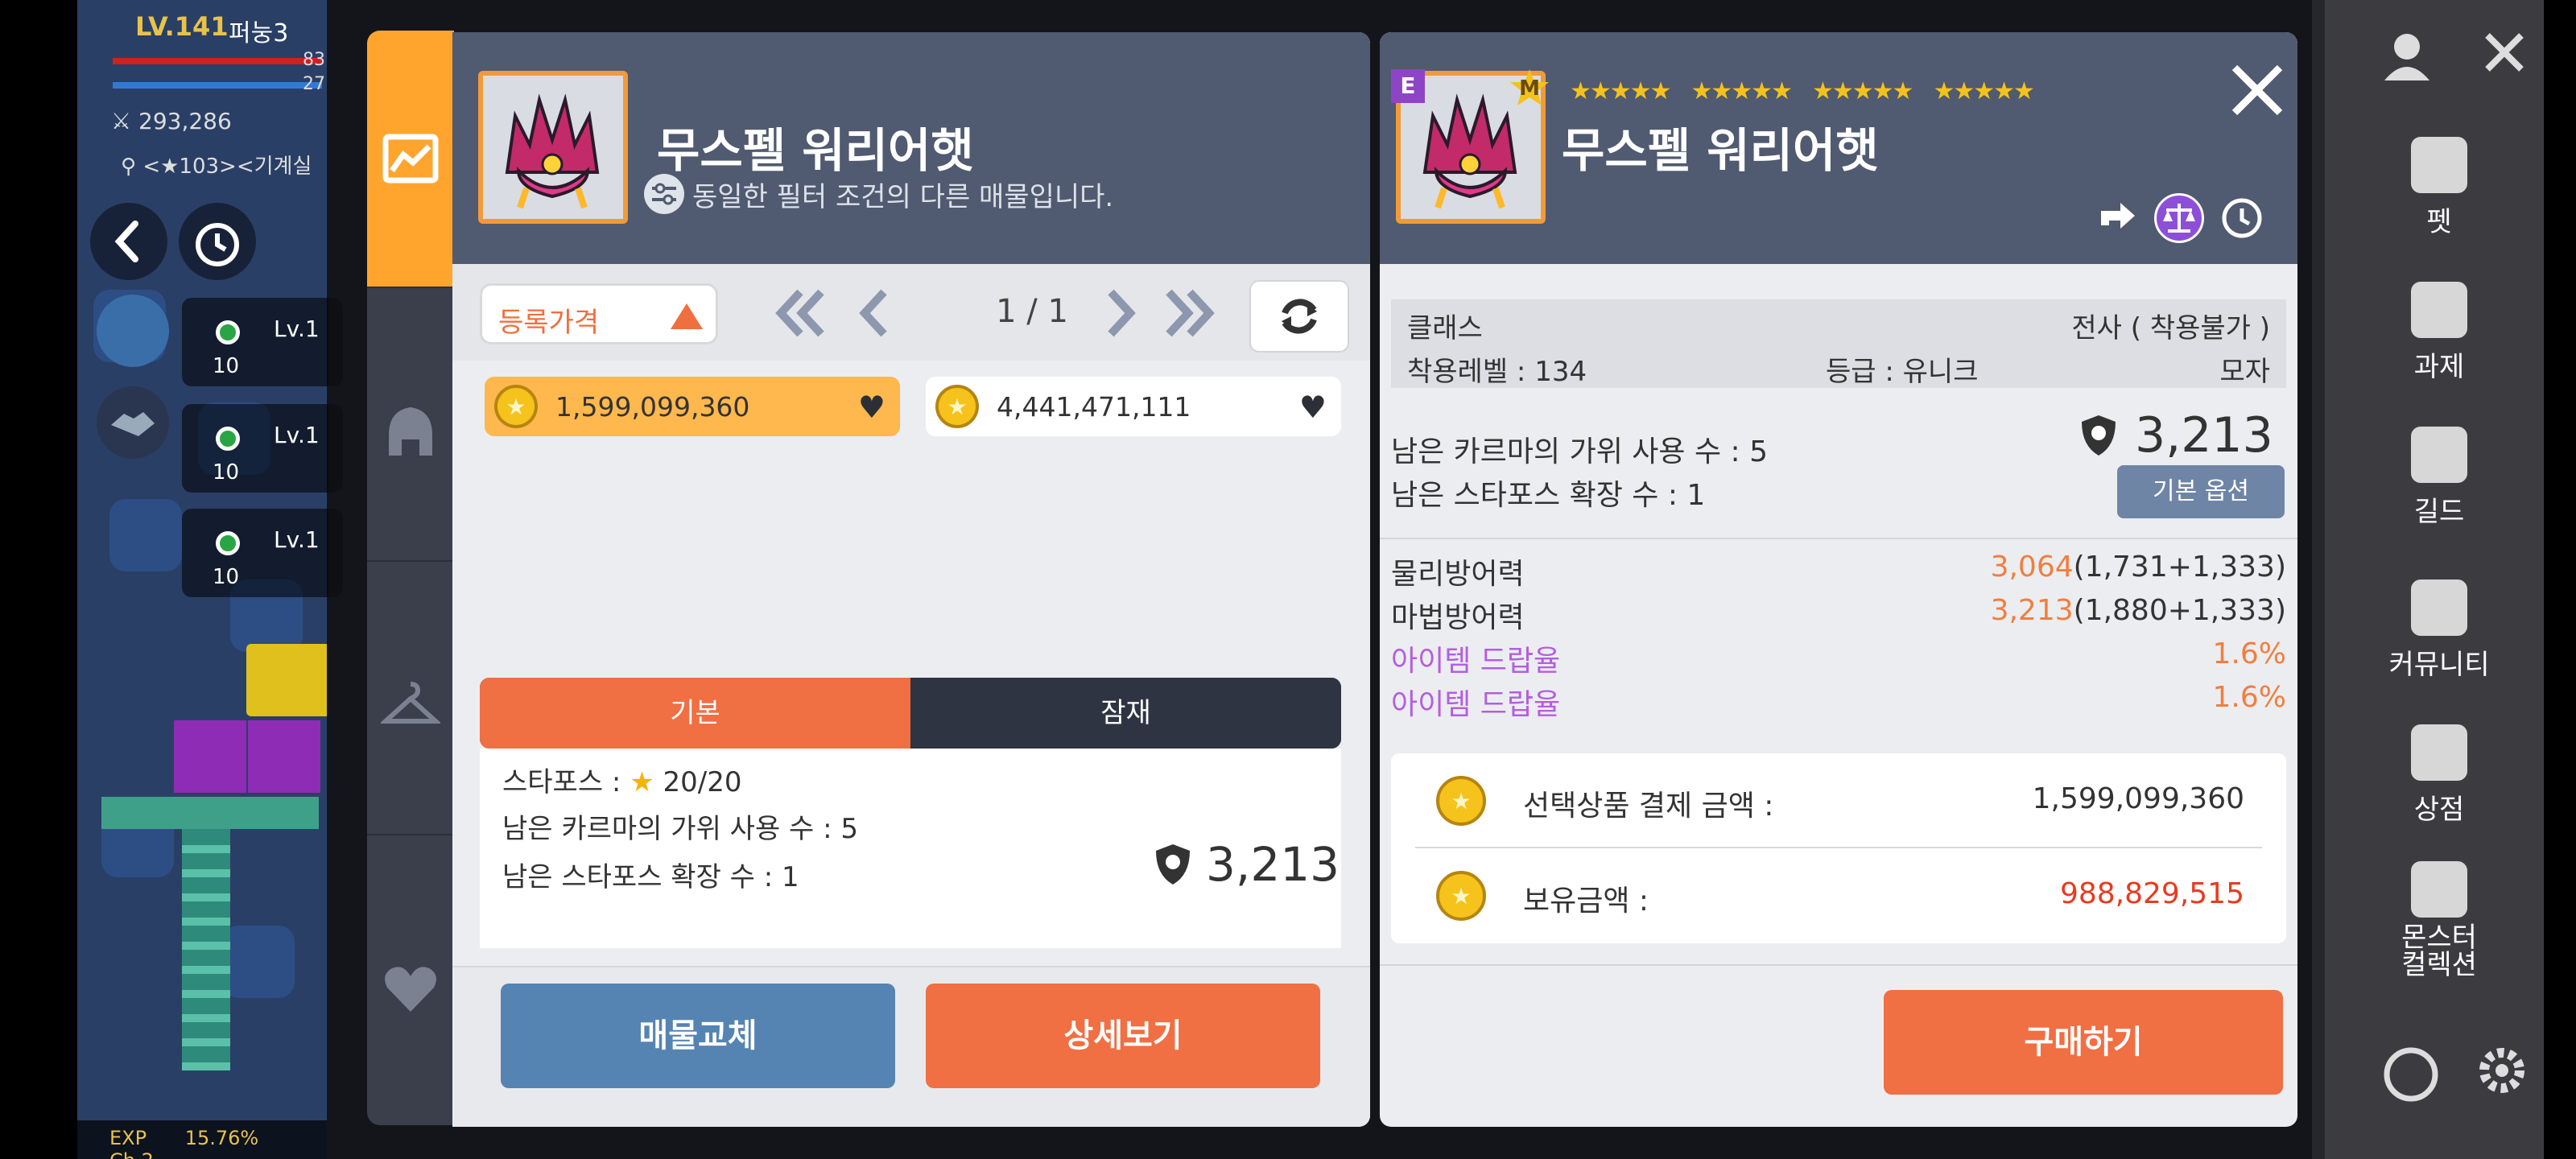  Describe the element at coordinates (646, 782) in the screenshot. I see `star-icon: ★` at that location.